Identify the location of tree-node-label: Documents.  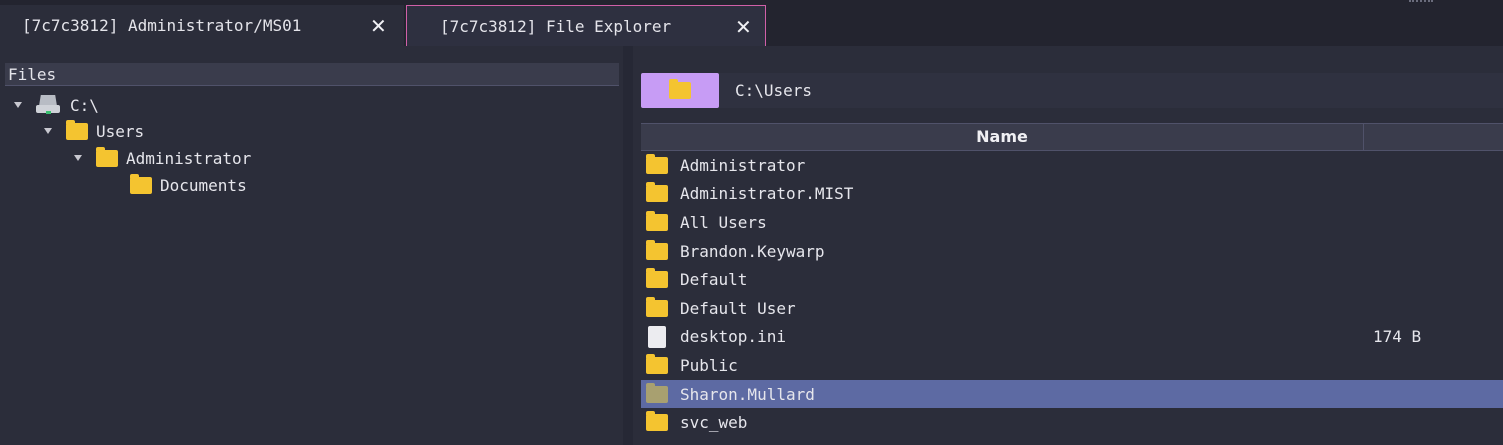
(203, 185).